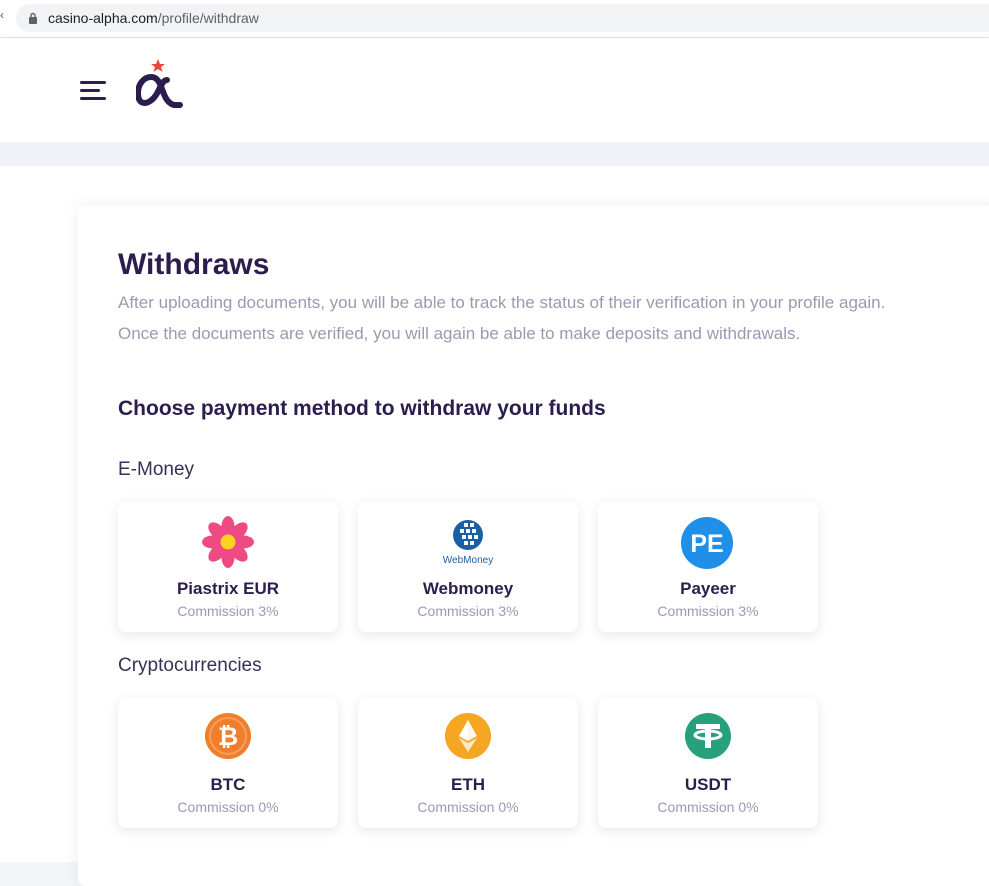  Describe the element at coordinates (468, 588) in the screenshot. I see `method-name: Webmoney` at that location.